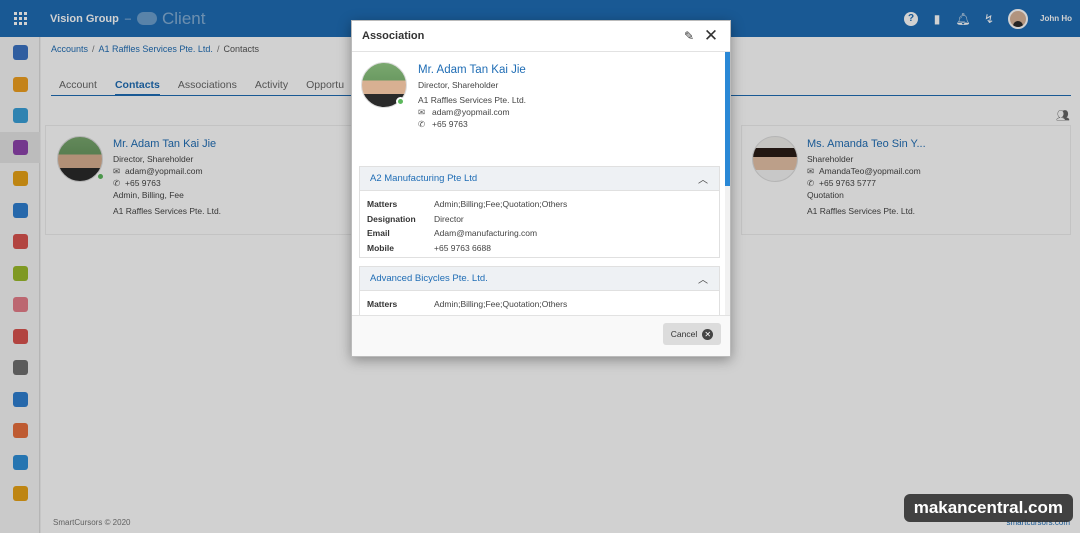 The width and height of the screenshot is (1080, 533). I want to click on detail-value: Director, so click(449, 218).